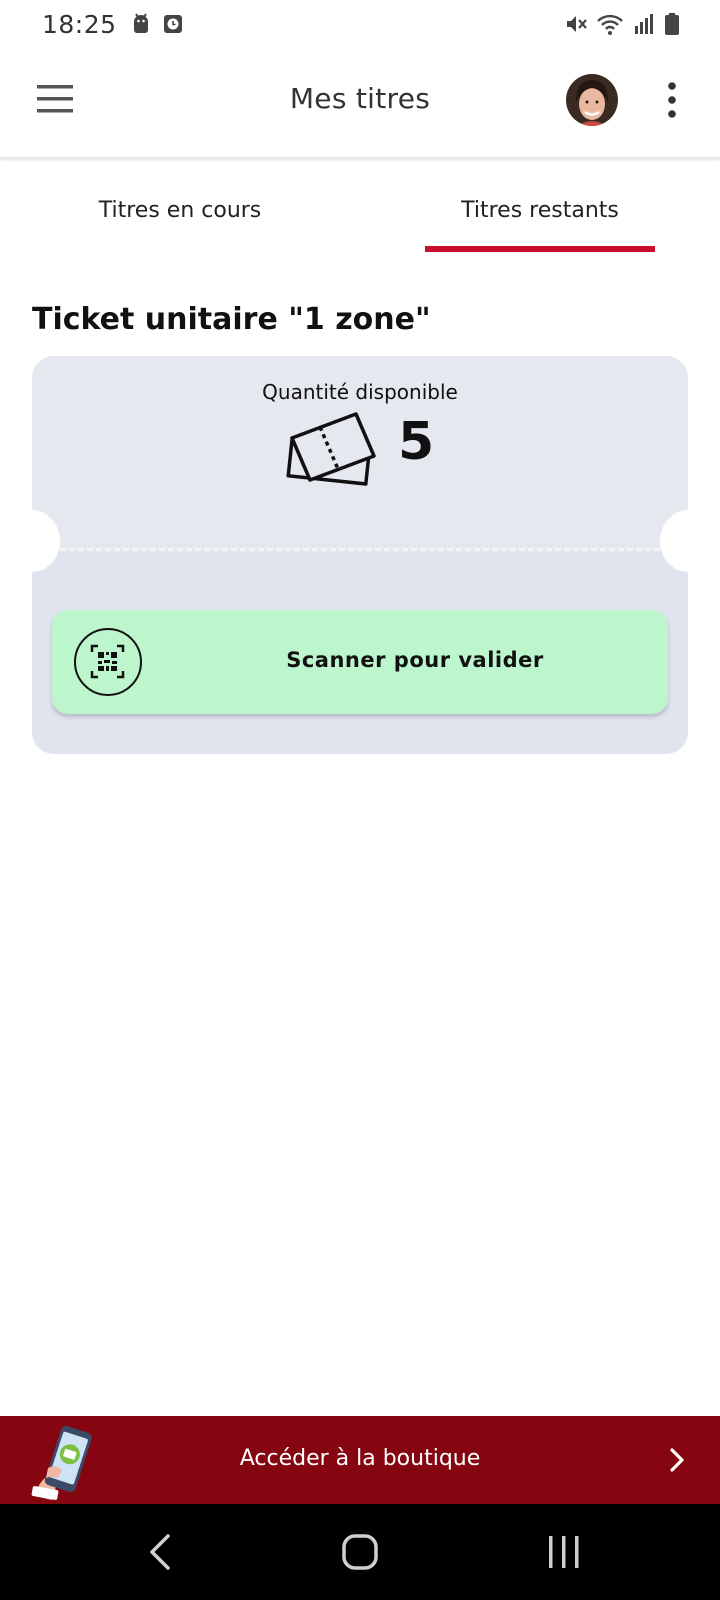 Image resolution: width=720 pixels, height=1600 pixels. What do you see at coordinates (360, 549) in the screenshot?
I see `ticket-perforation` at bounding box center [360, 549].